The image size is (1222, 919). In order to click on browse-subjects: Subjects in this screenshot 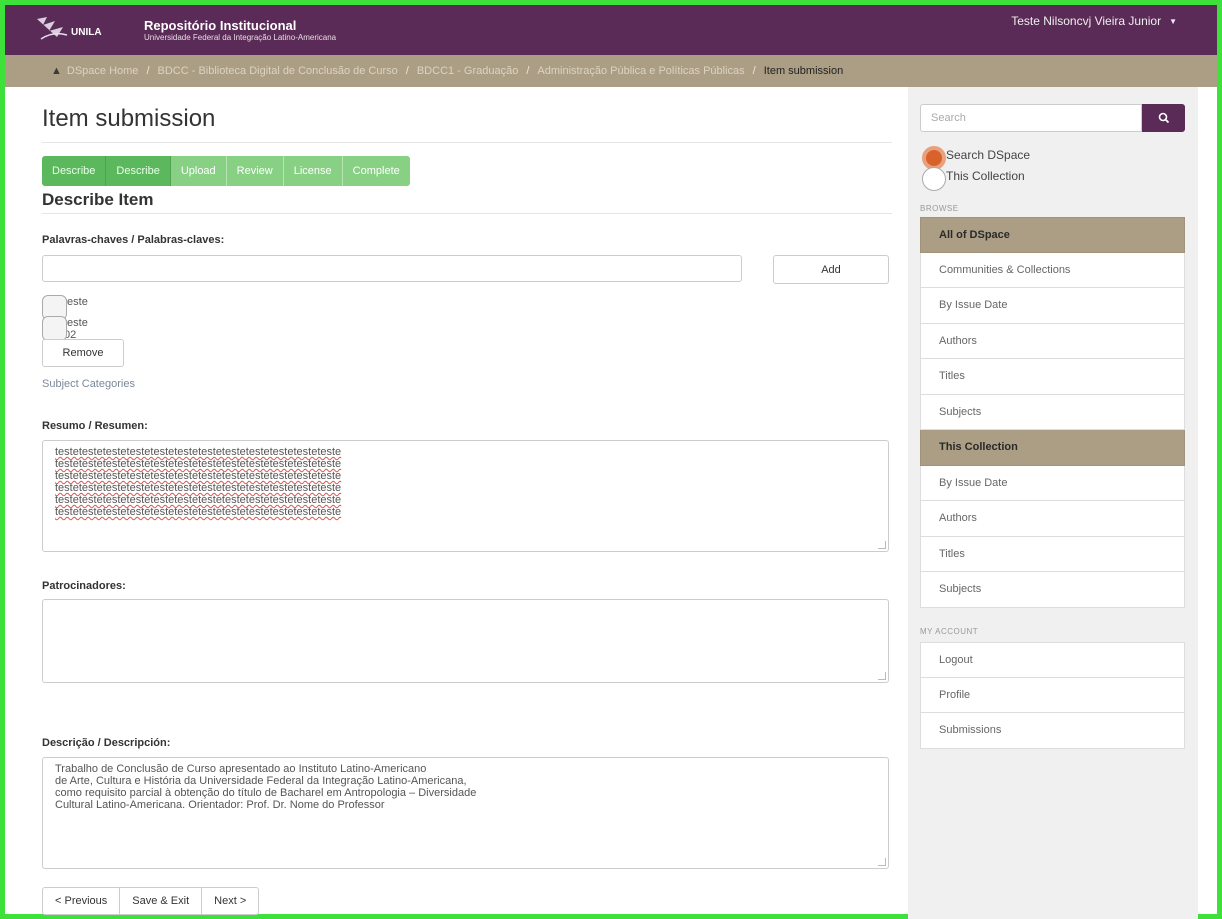, I will do `click(1052, 412)`.